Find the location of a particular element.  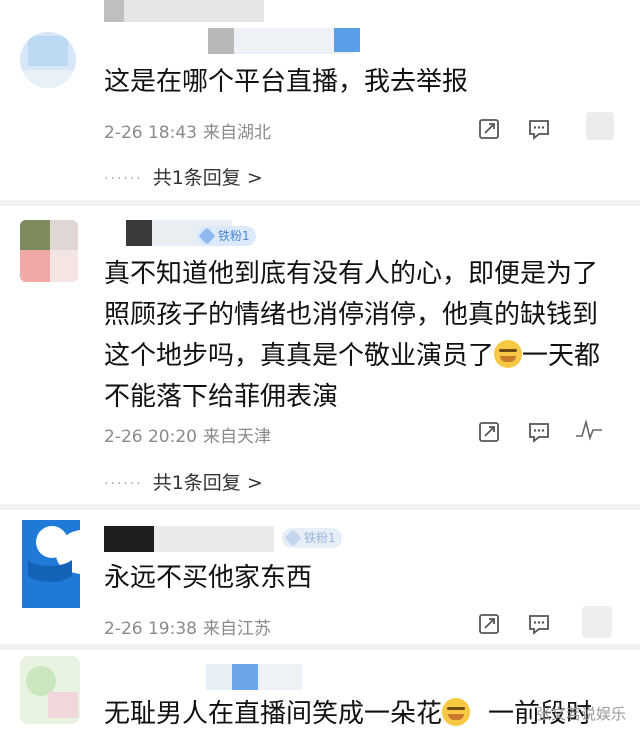

comment-location: 来自天津 is located at coordinates (236, 437).